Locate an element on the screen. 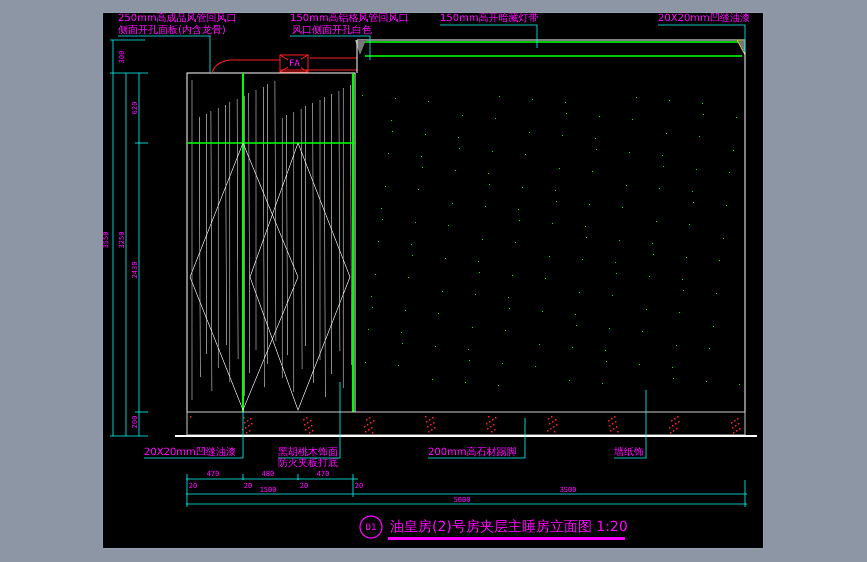 The image size is (867, 562). annotation-note: 200mm高石材踢脚 is located at coordinates (472, 452).